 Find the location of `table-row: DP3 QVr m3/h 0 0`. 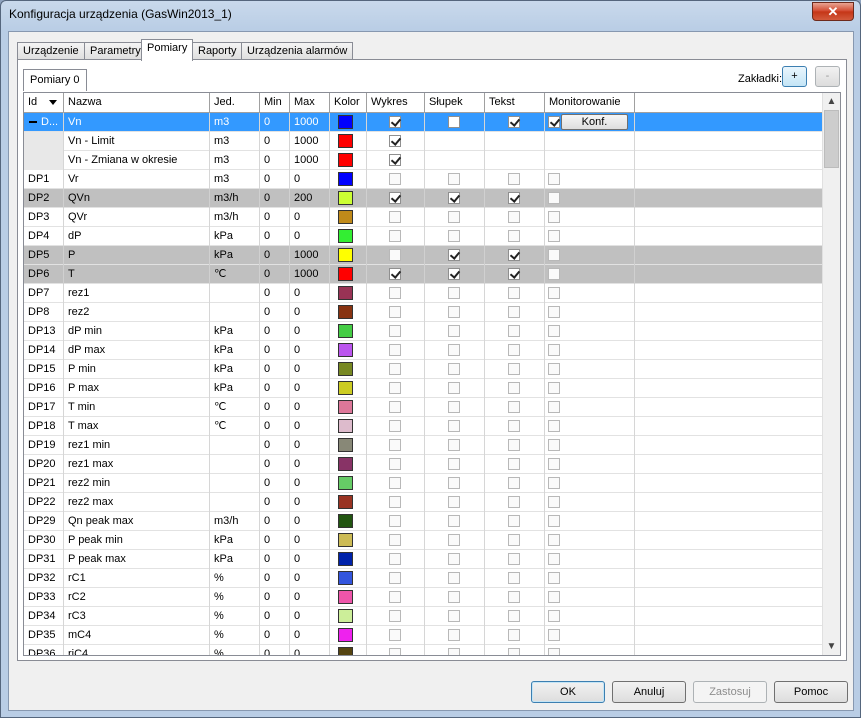

table-row: DP3 QVr m3/h 0 0 is located at coordinates (423, 217).